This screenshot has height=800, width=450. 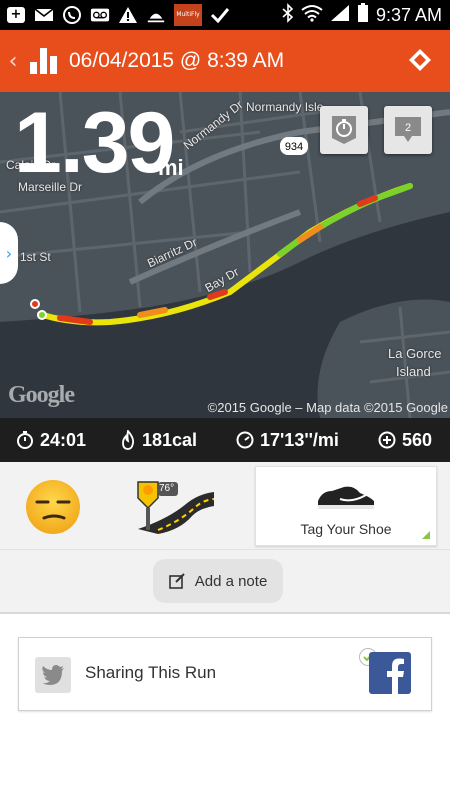 What do you see at coordinates (231, 581) in the screenshot?
I see `add-note-label: Add a note` at bounding box center [231, 581].